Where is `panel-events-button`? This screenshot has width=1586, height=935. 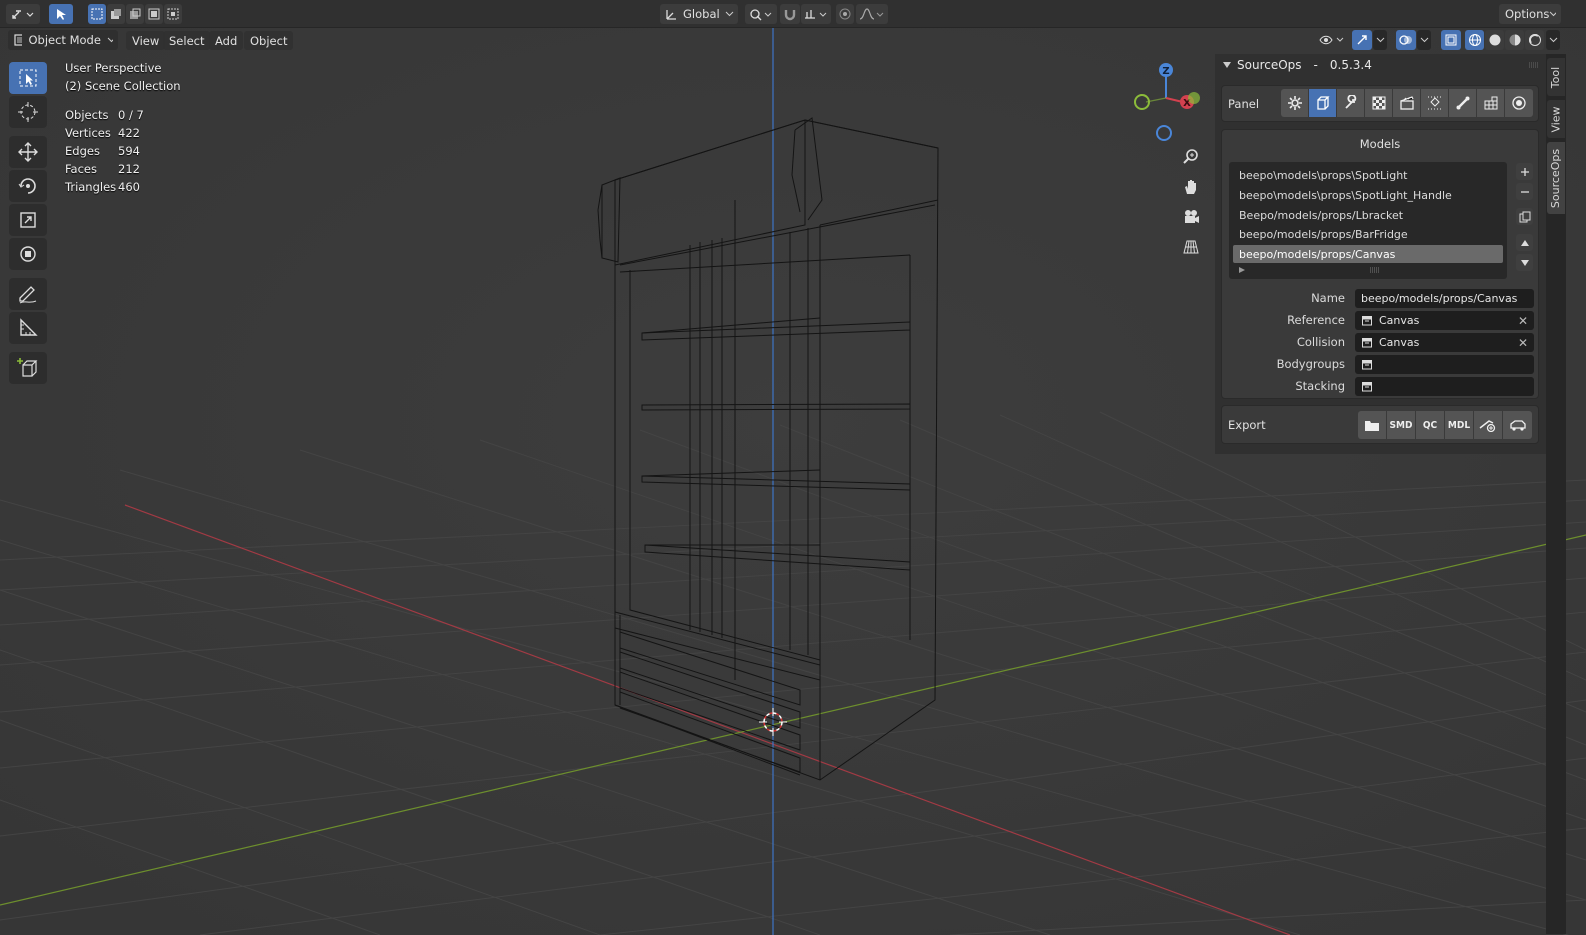
panel-events-button is located at coordinates (1435, 103).